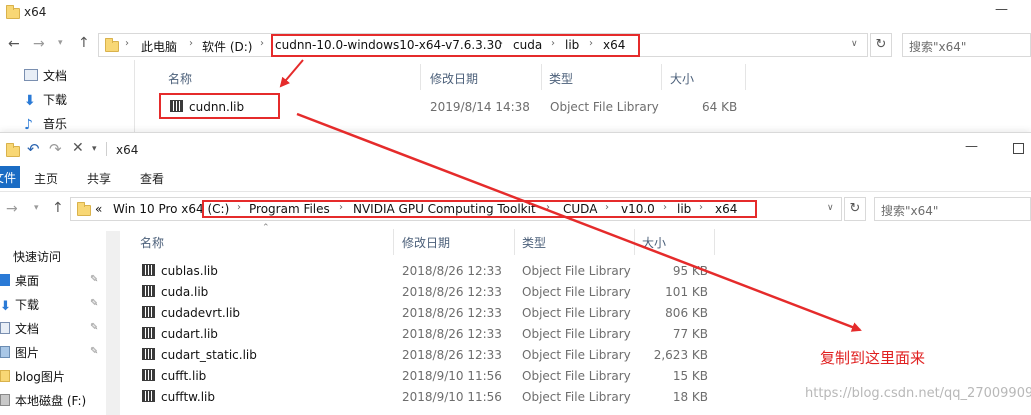  I want to click on sidebar-scrollbar, so click(113, 323).